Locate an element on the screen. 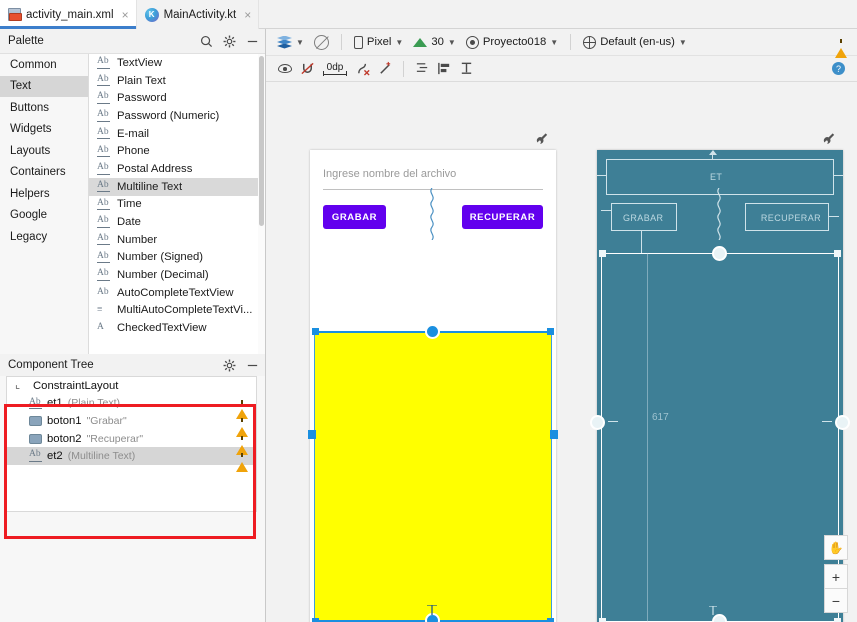 This screenshot has height=622, width=857. widget-label: Password is located at coordinates (142, 98).